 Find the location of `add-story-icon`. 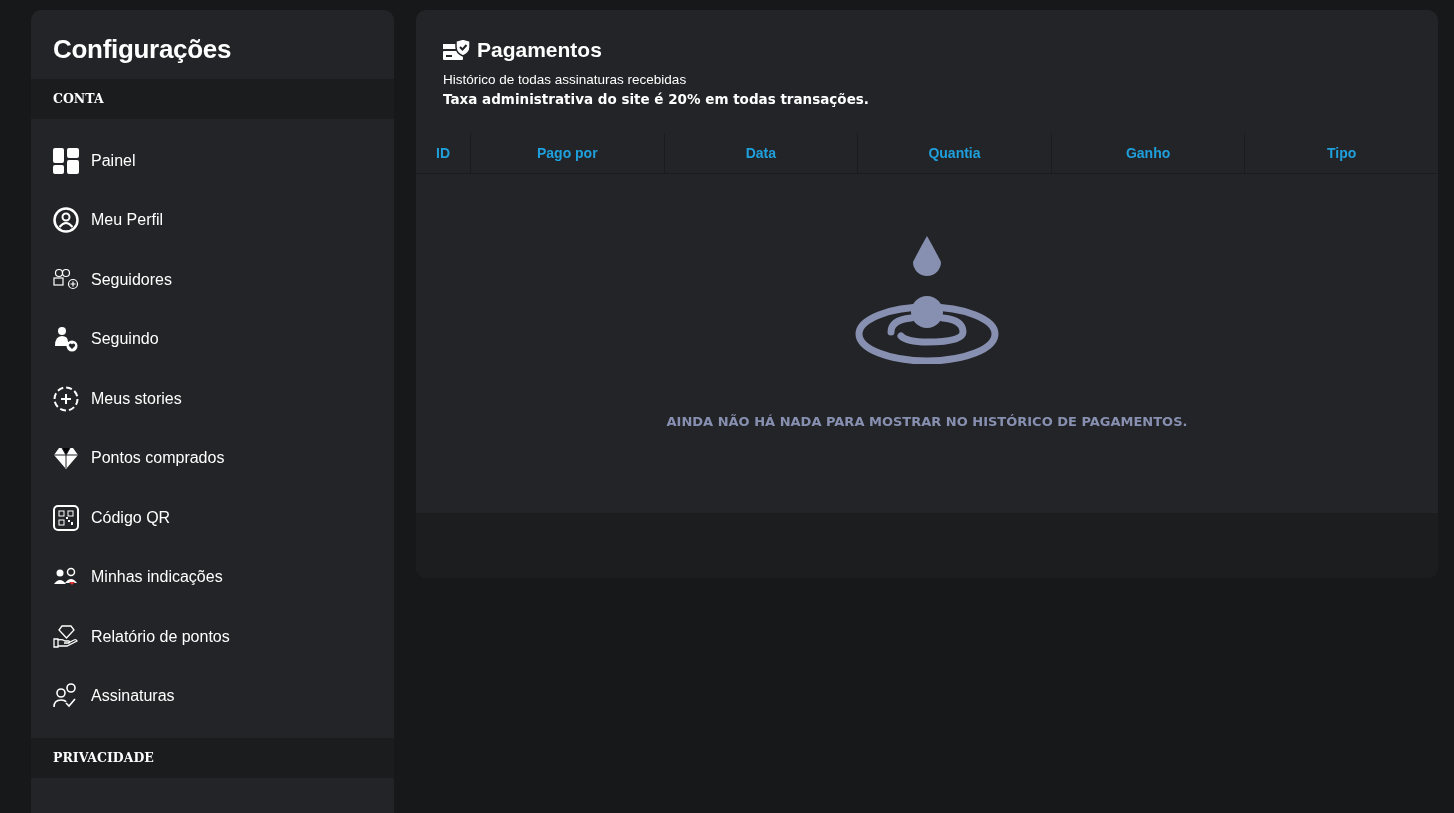

add-story-icon is located at coordinates (66, 398).